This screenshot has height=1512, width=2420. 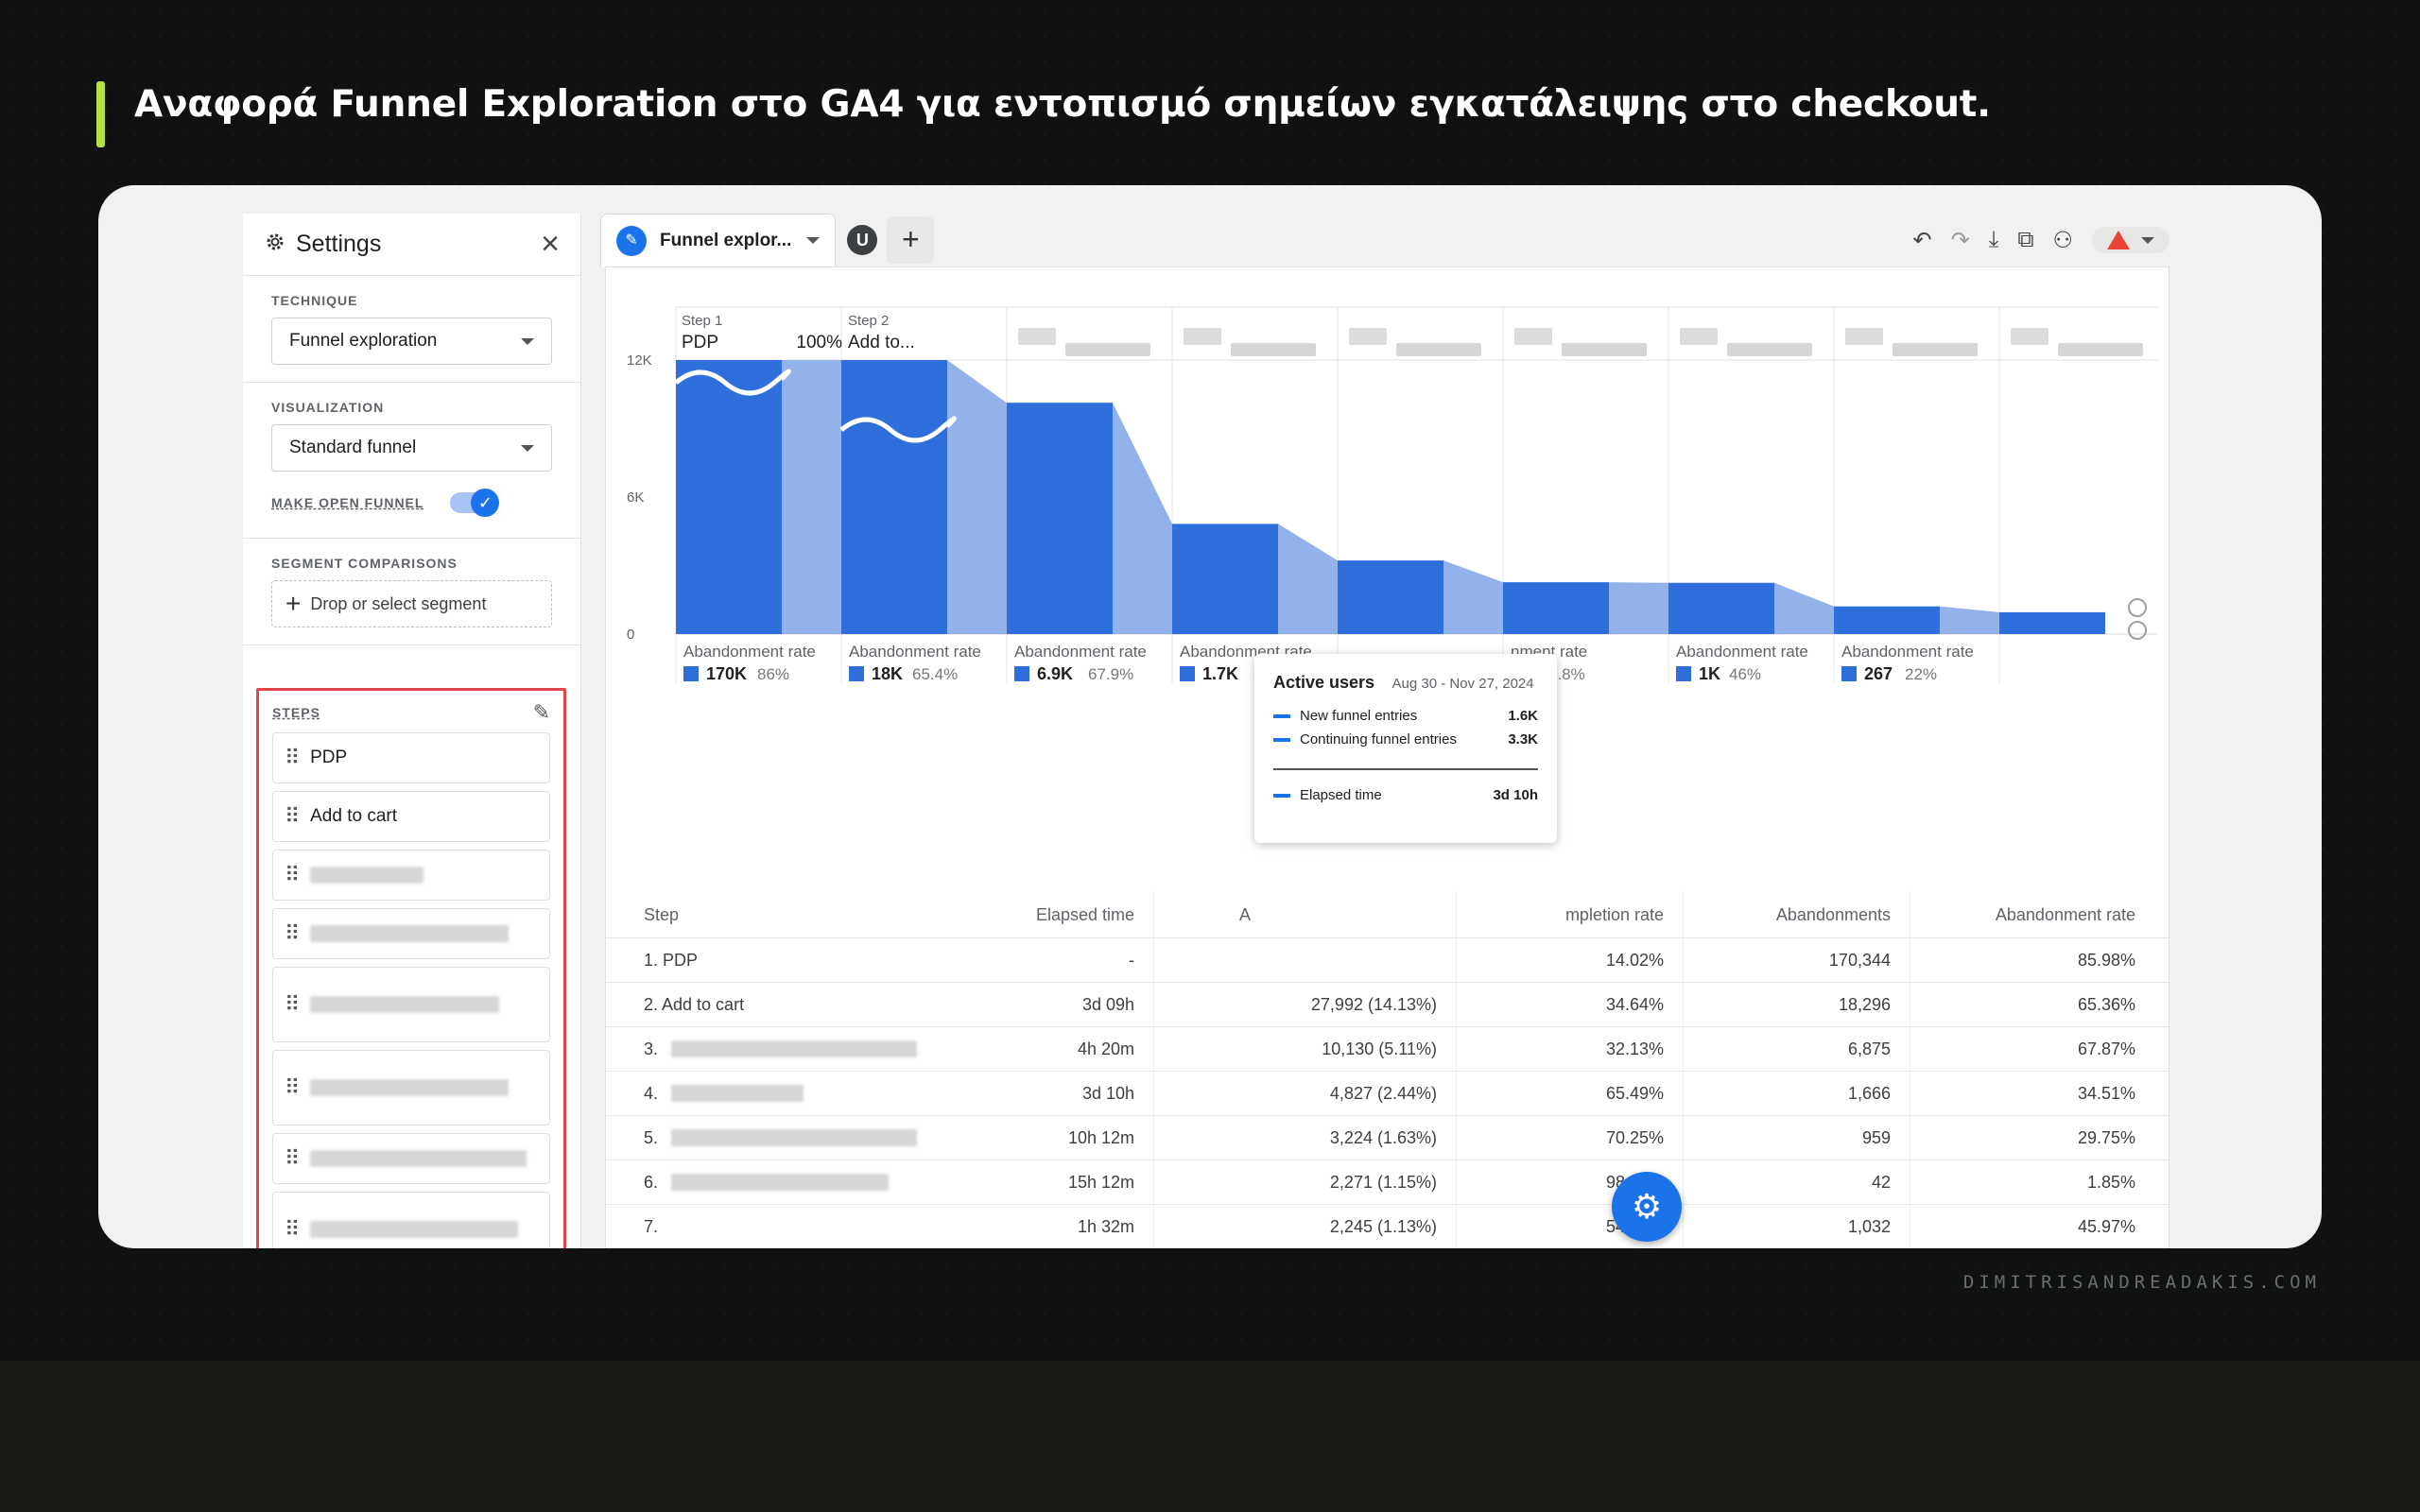 What do you see at coordinates (411, 816) in the screenshot?
I see `step-item: ⠿ Add to cart` at bounding box center [411, 816].